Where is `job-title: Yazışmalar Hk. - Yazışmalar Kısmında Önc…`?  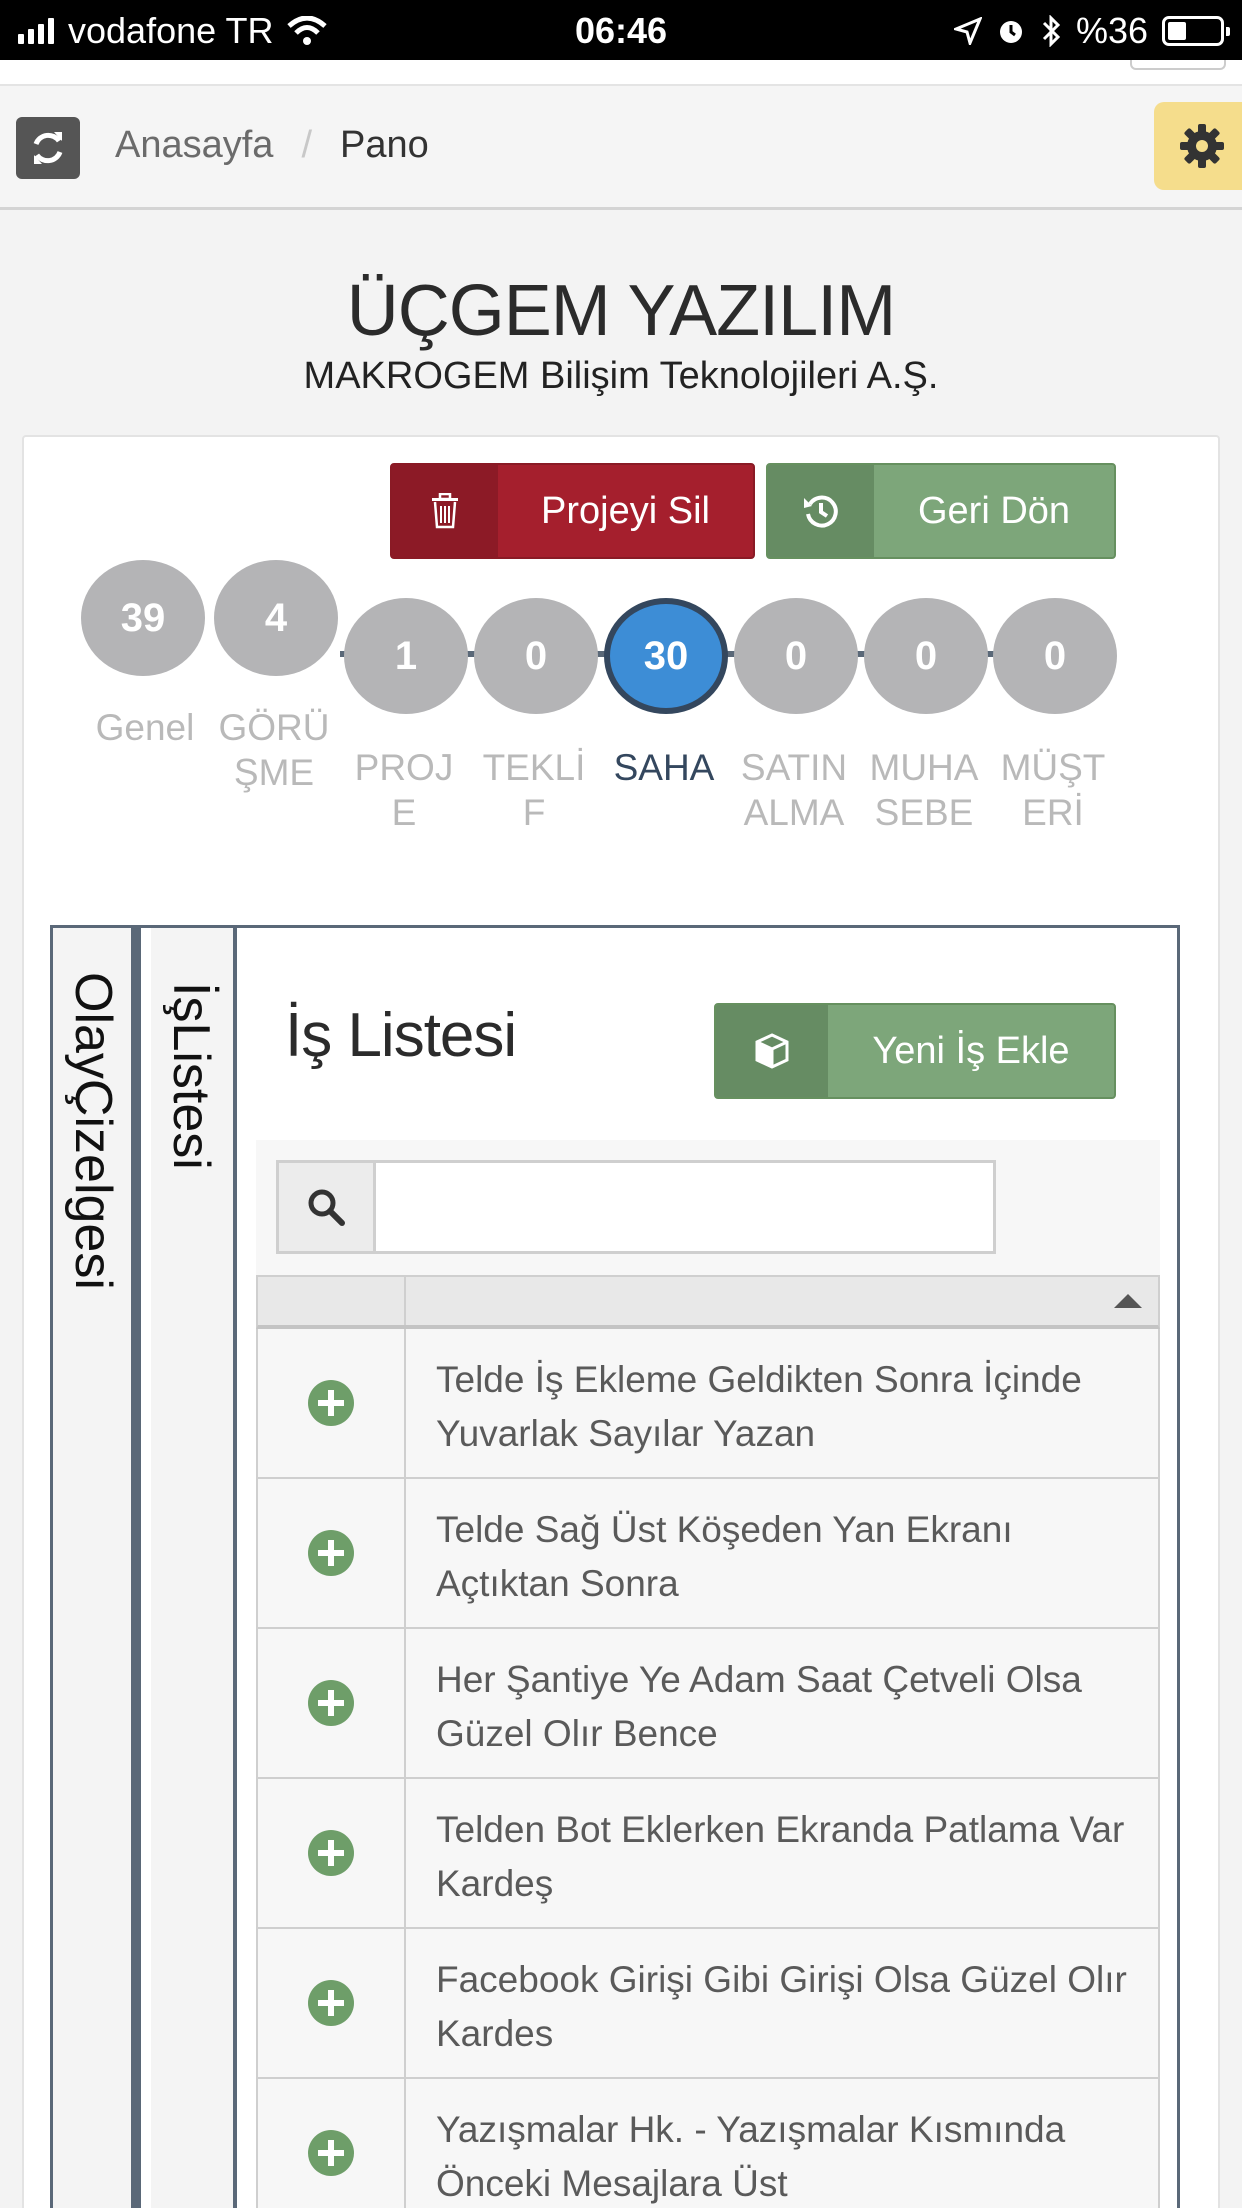 job-title: Yazışmalar Hk. - Yazışmalar Kısmında Önc… is located at coordinates (751, 2156).